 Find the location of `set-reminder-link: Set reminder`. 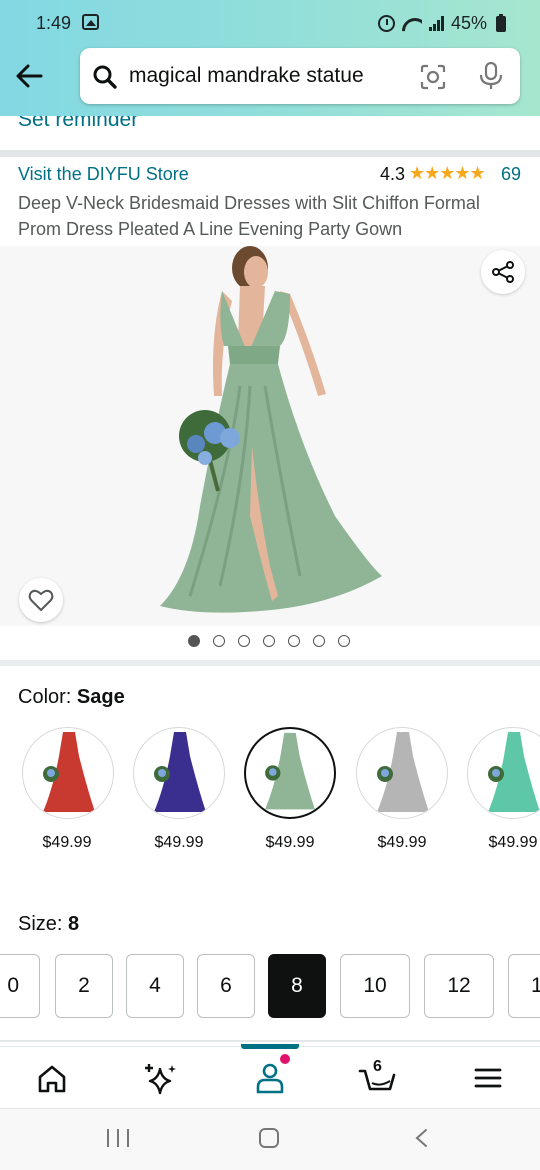

set-reminder-link: Set reminder is located at coordinates (78, 124).